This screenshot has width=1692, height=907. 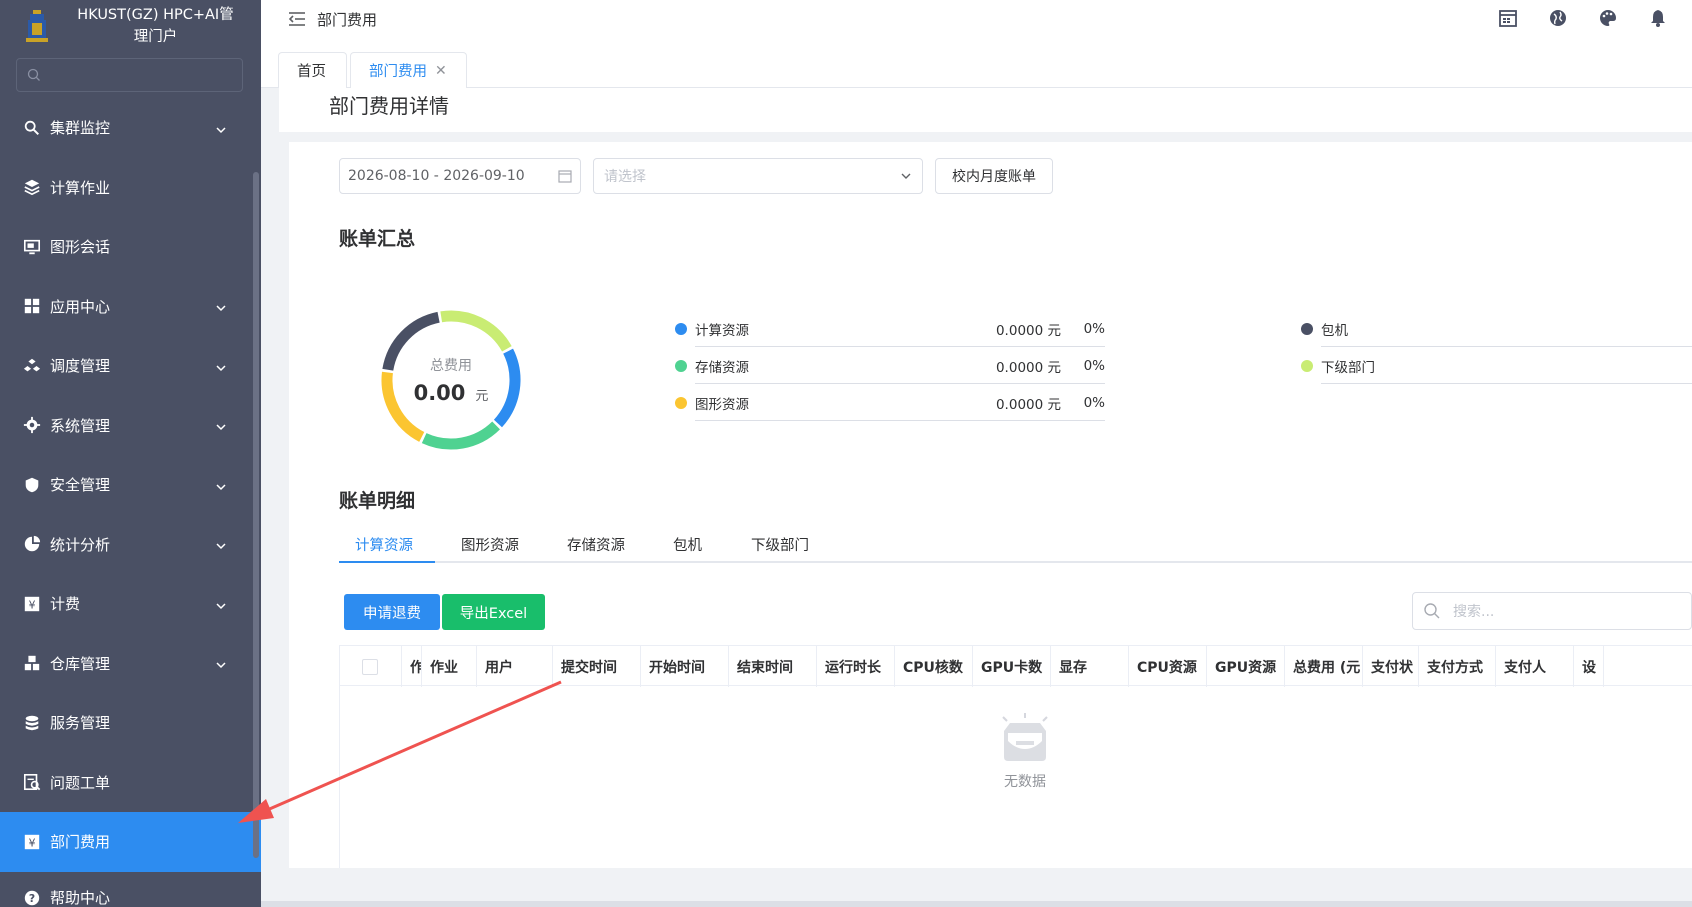 What do you see at coordinates (256, 515) in the screenshot?
I see `sidebar-scrollbar` at bounding box center [256, 515].